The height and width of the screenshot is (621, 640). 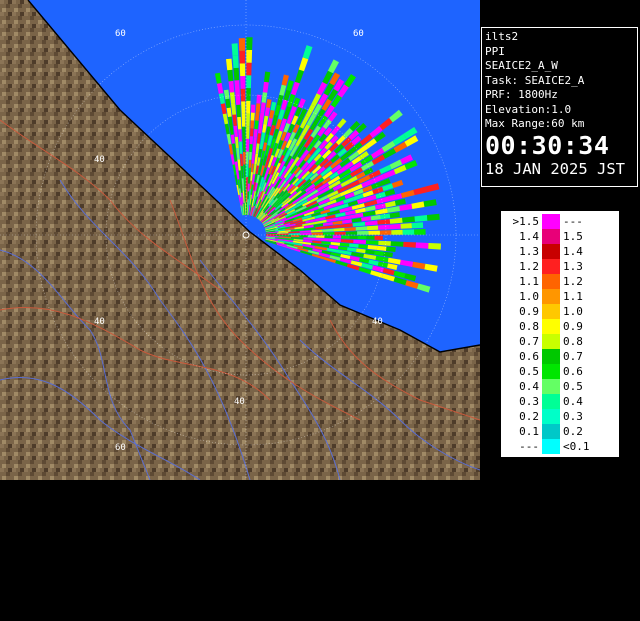 I want to click on elevation-value: Elevation:1.0, so click(x=528, y=109).